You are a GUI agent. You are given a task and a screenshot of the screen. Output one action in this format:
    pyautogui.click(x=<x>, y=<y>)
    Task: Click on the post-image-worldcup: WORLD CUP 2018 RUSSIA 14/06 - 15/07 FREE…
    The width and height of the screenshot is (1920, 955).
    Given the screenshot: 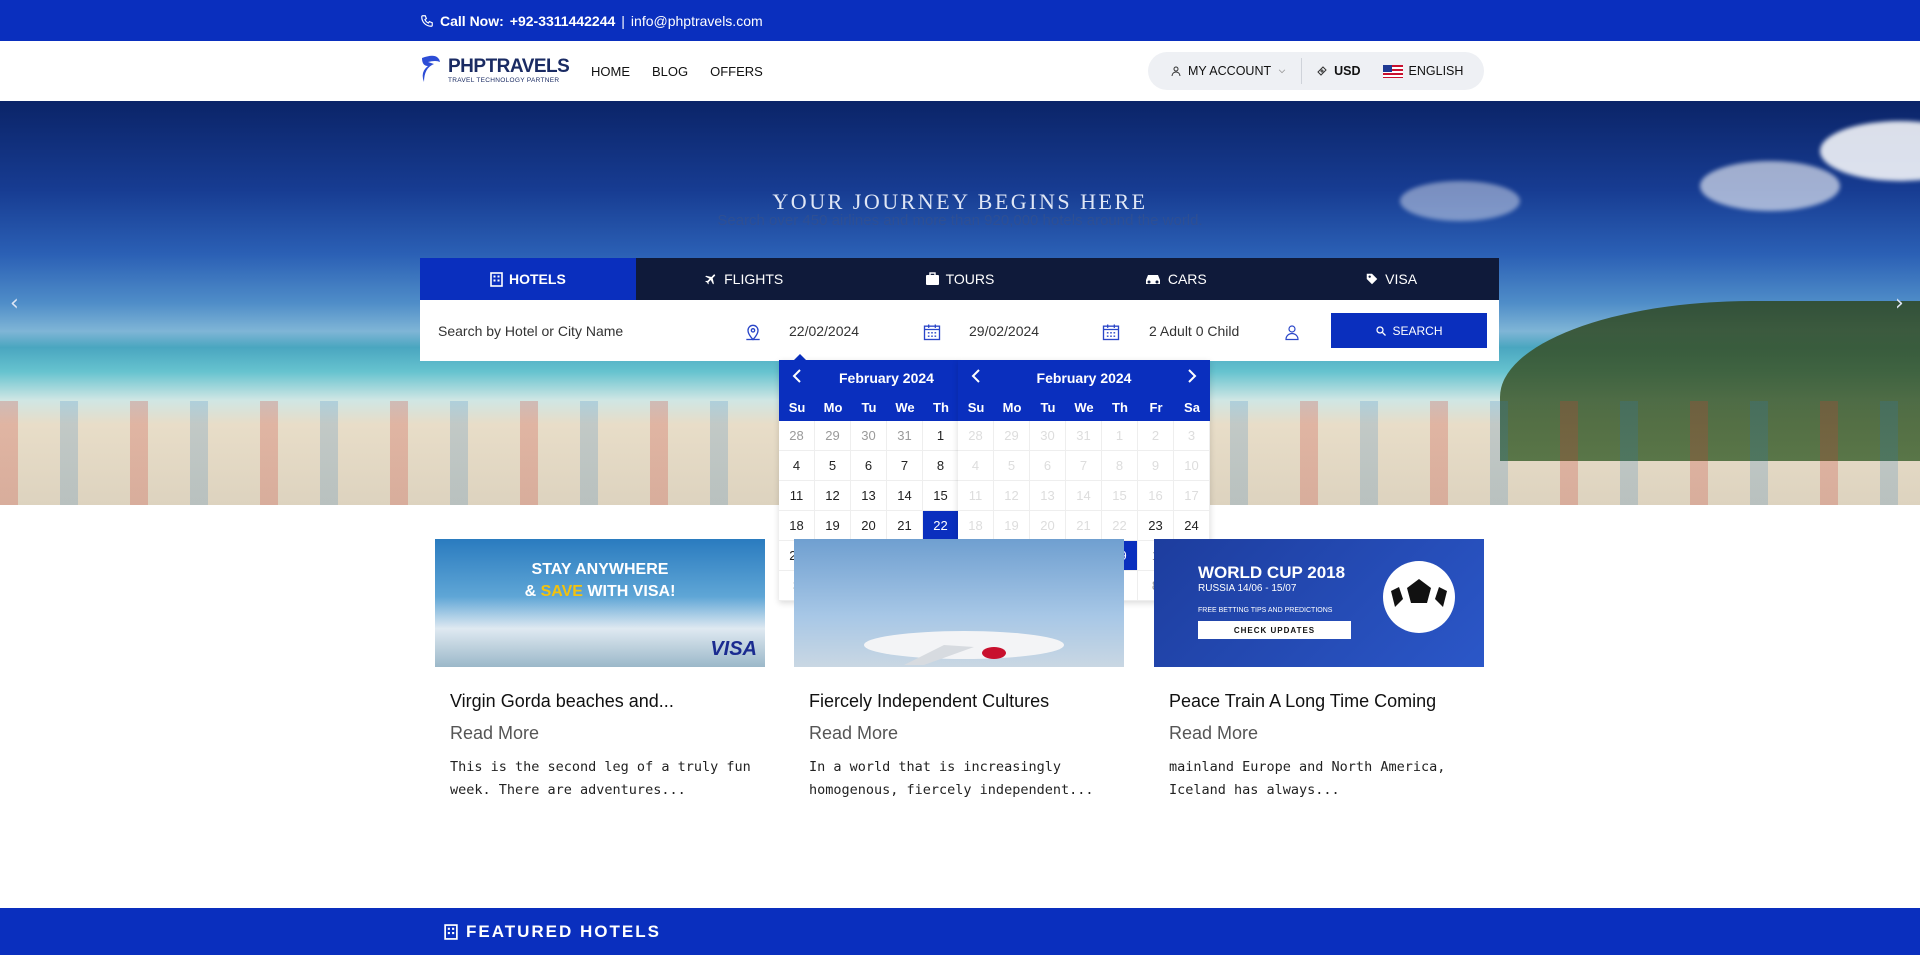 What is the action you would take?
    pyautogui.click(x=1319, y=603)
    